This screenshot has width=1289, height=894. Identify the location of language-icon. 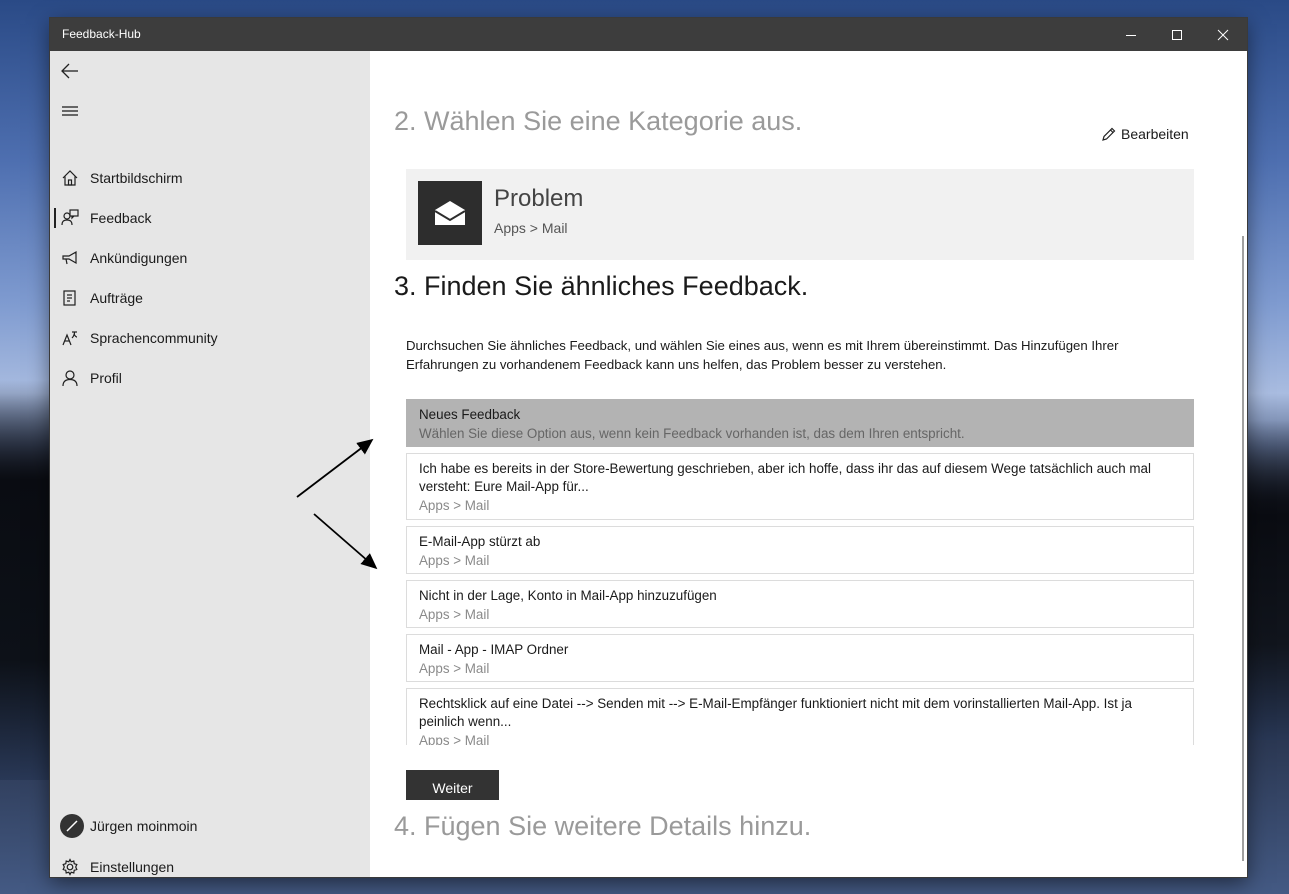
(70, 338).